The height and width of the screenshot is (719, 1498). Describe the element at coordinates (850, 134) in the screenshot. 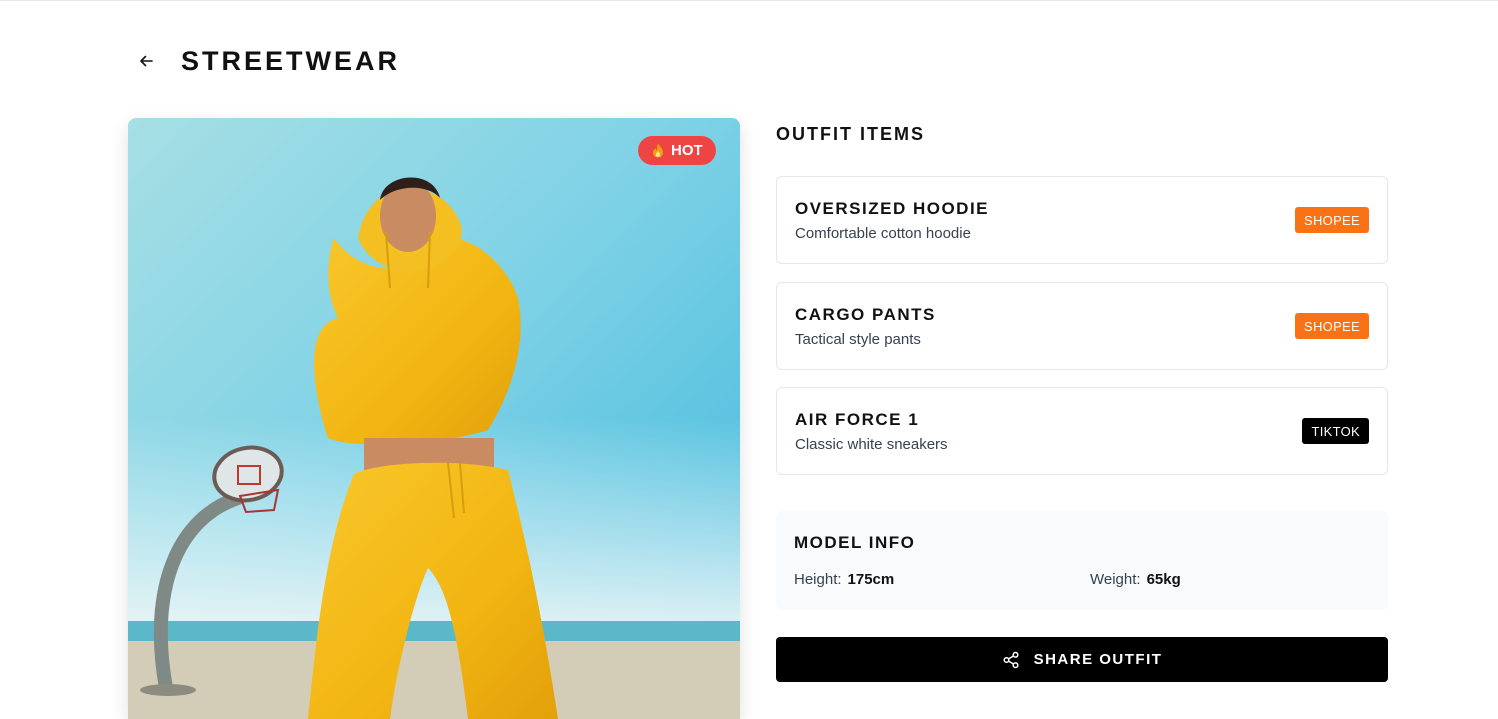

I see `outfit-items-title: OUTFIT ITEMS` at that location.